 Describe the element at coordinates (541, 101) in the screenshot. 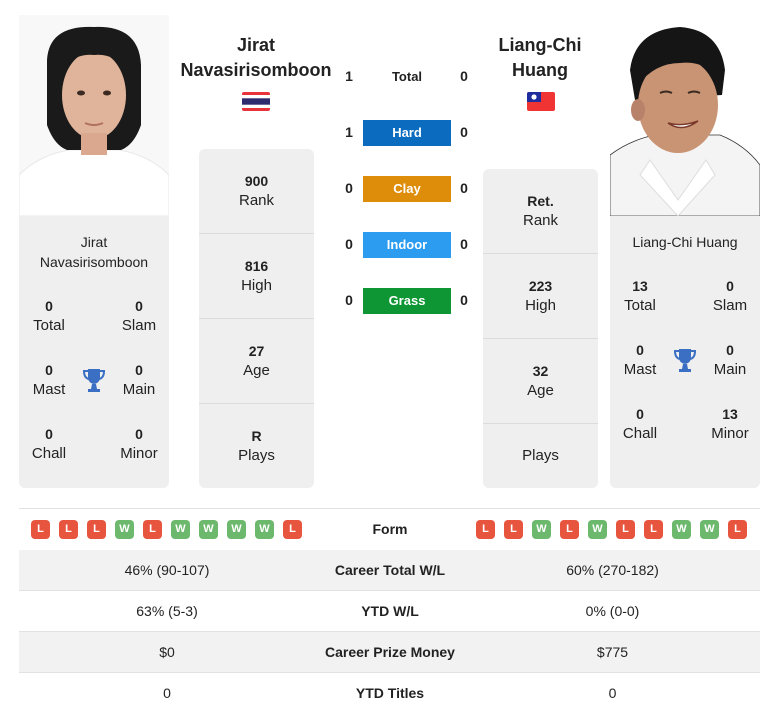

I see `taiwan-flag-icon` at that location.